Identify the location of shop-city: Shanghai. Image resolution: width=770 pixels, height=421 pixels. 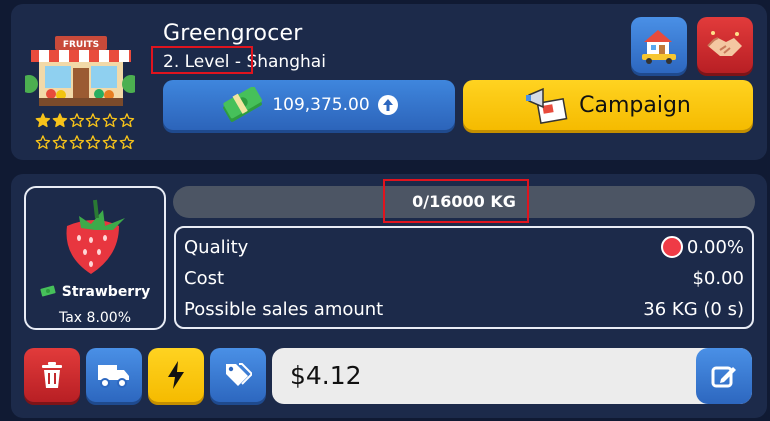
(286, 62).